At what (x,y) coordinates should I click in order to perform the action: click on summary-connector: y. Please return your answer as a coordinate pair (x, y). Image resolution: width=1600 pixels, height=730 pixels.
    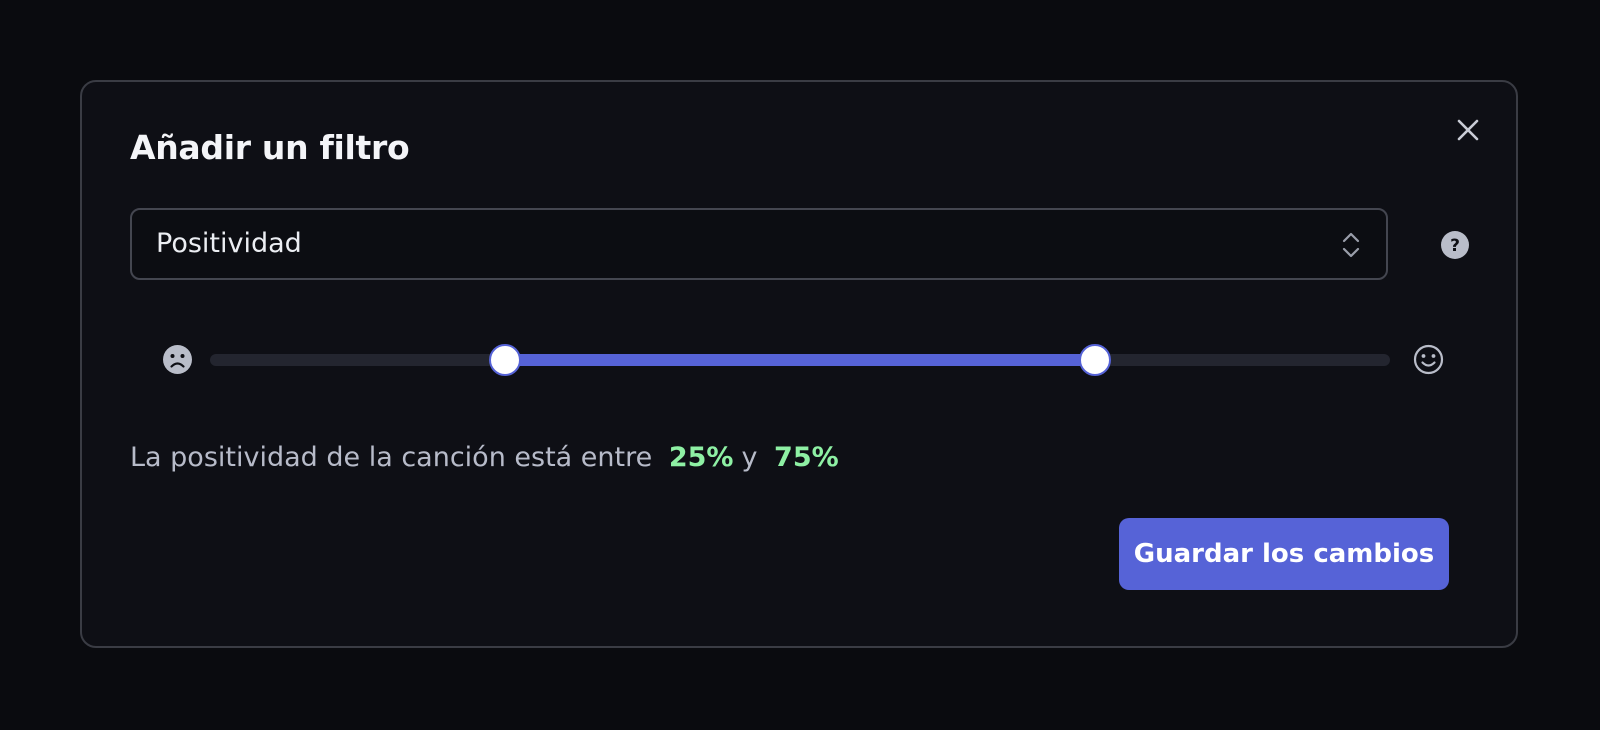
    Looking at the image, I should click on (749, 457).